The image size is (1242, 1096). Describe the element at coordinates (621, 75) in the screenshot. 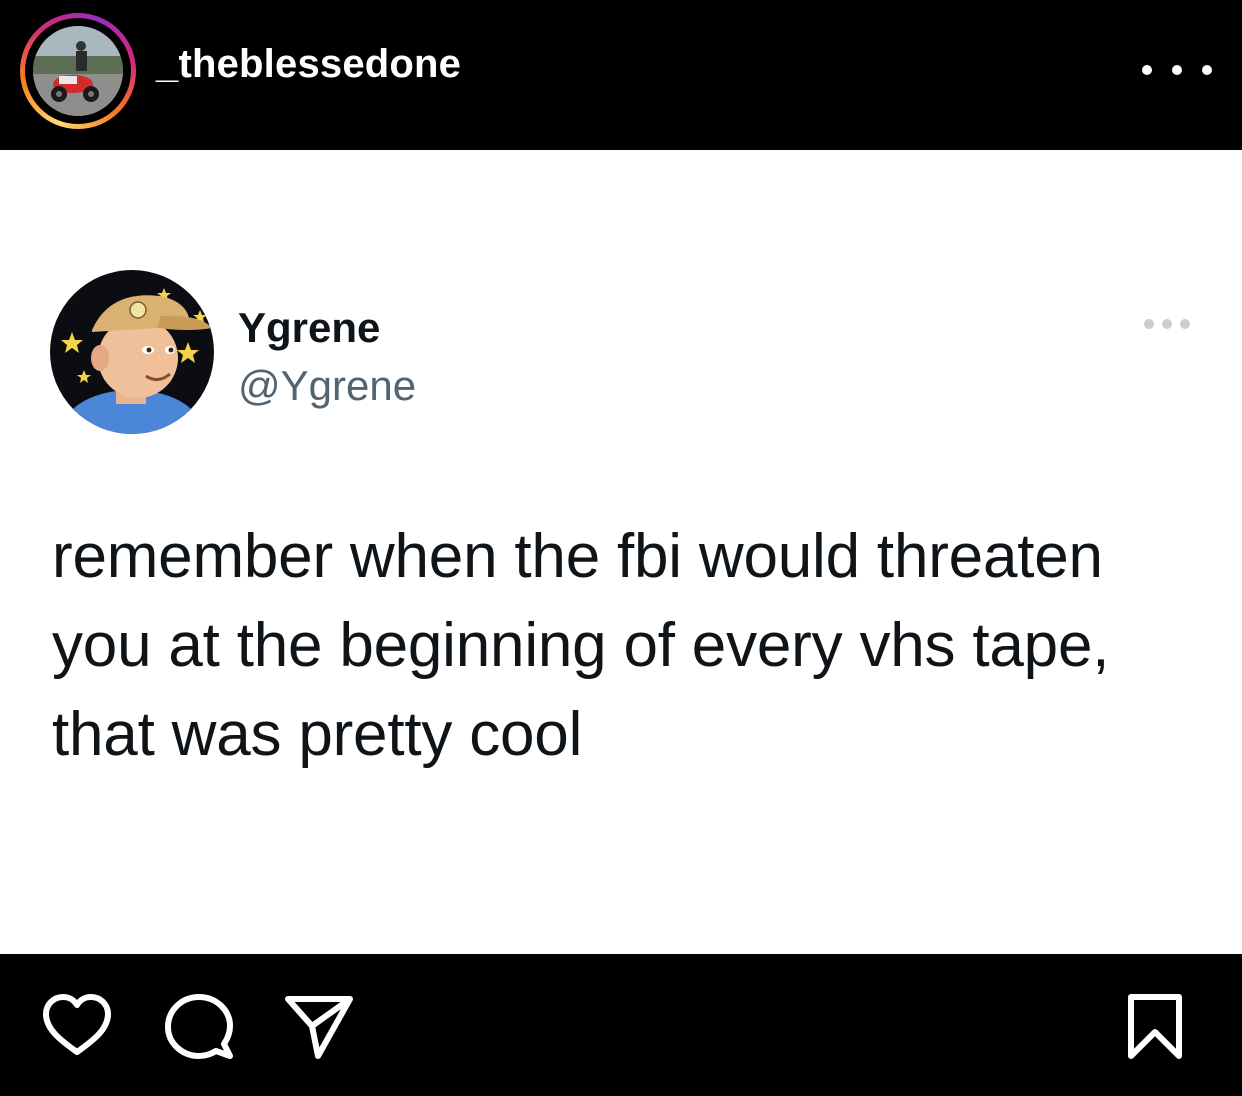

I see `post-header: _theblessedone` at that location.